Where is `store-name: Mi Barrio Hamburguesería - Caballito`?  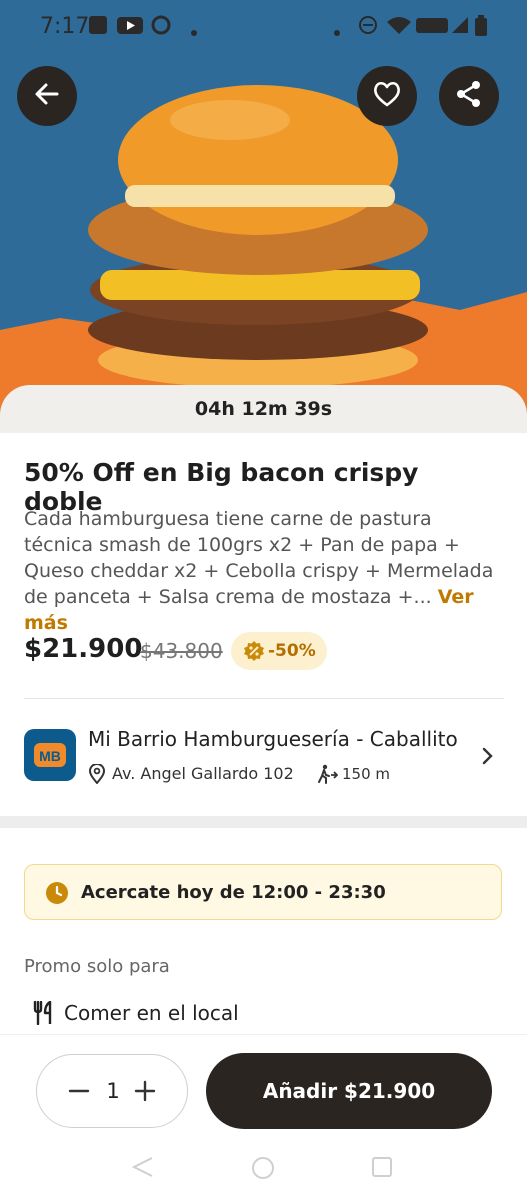 store-name: Mi Barrio Hamburguesería - Caballito is located at coordinates (273, 739).